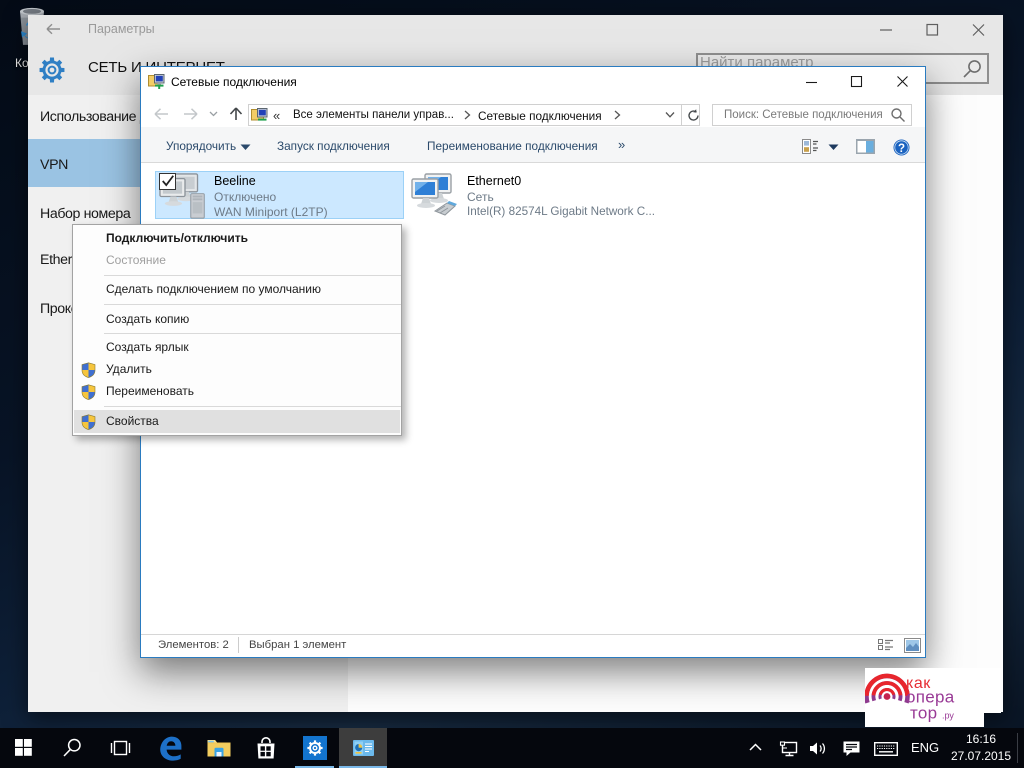  What do you see at coordinates (923, 713) in the screenshot?
I see `svg-text: тор` at bounding box center [923, 713].